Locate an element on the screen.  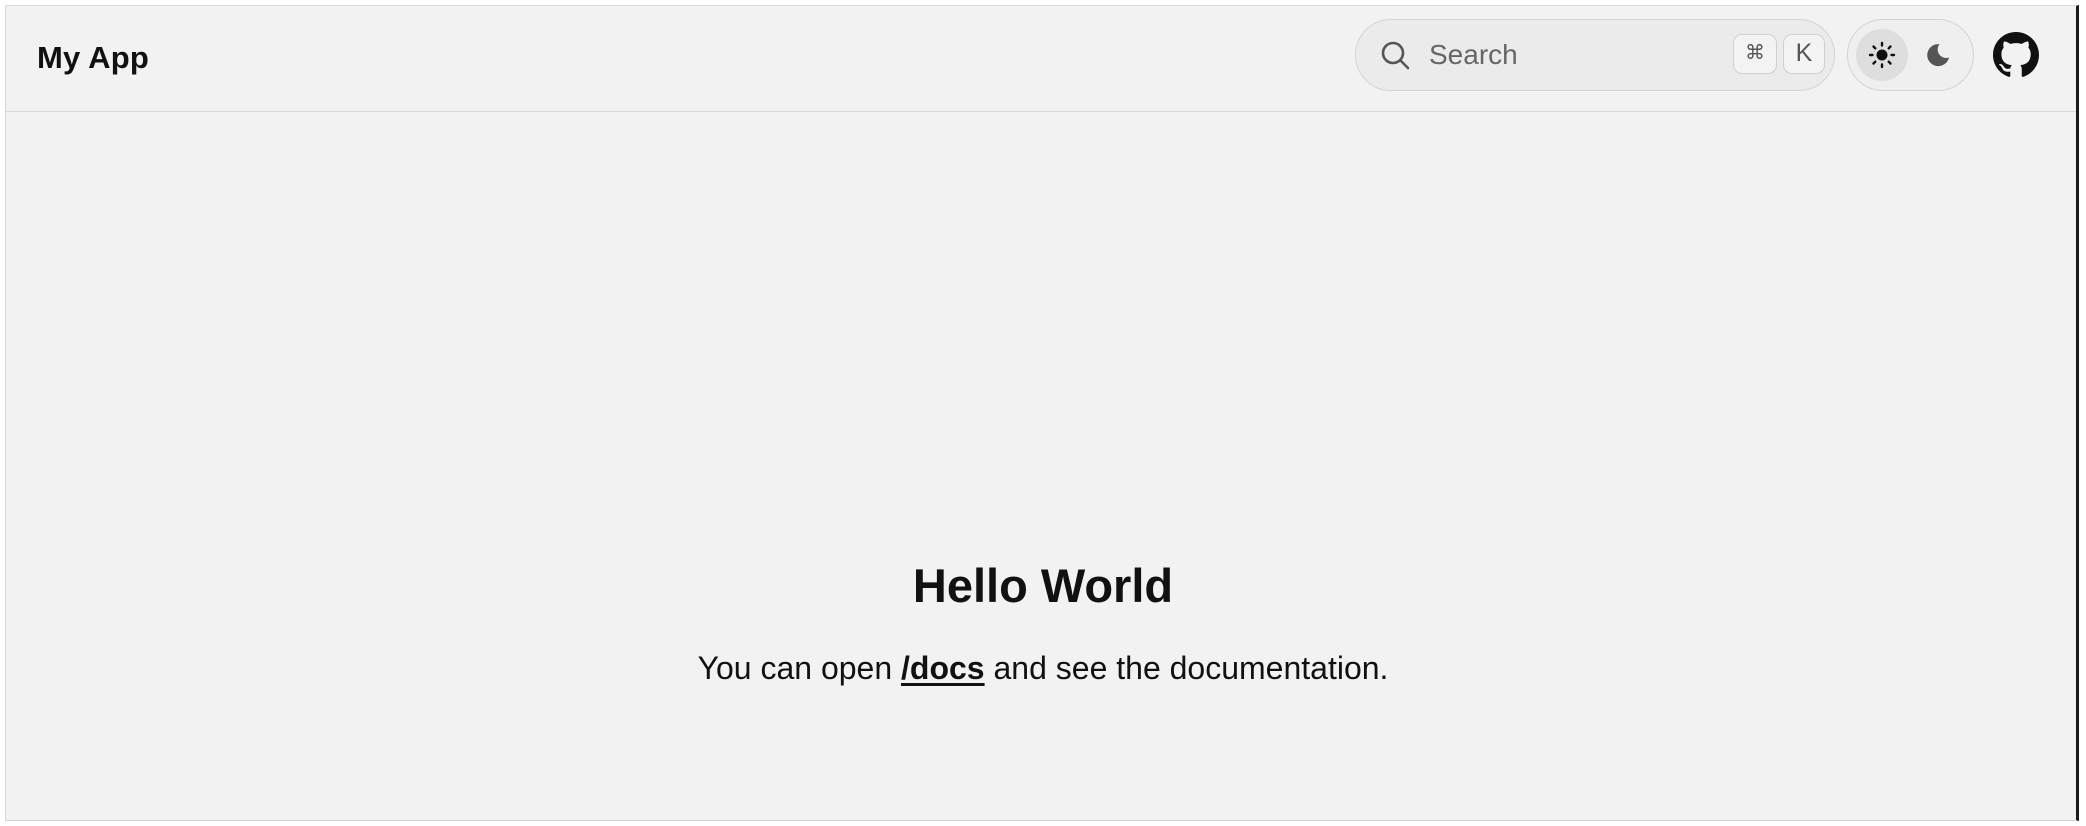
sun-icon is located at coordinates (1882, 55).